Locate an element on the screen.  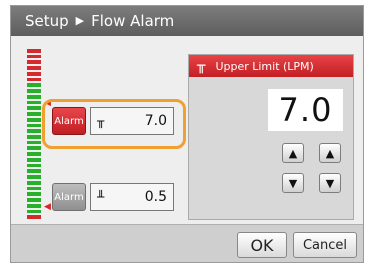
selected-field-highlight is located at coordinates (114, 124).